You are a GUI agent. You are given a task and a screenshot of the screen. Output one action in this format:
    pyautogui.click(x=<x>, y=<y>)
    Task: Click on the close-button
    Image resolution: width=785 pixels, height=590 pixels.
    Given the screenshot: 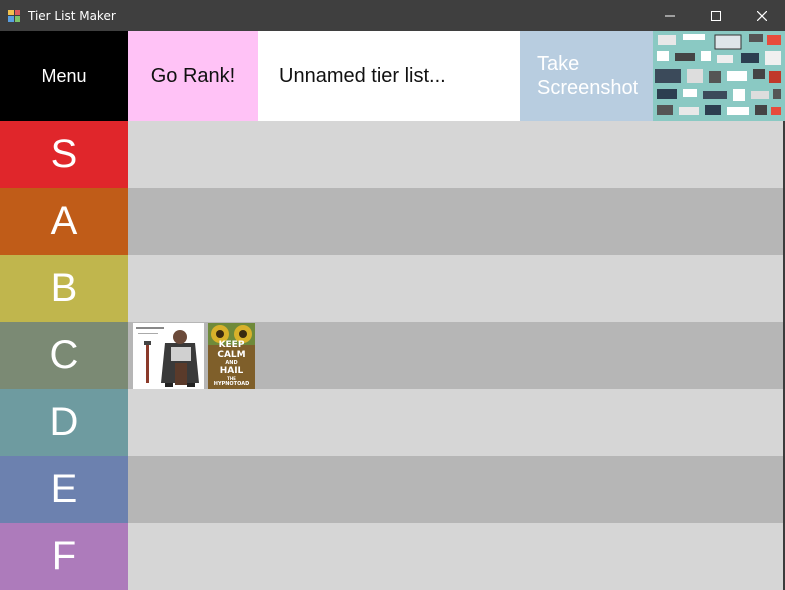 What is the action you would take?
    pyautogui.click(x=762, y=15)
    